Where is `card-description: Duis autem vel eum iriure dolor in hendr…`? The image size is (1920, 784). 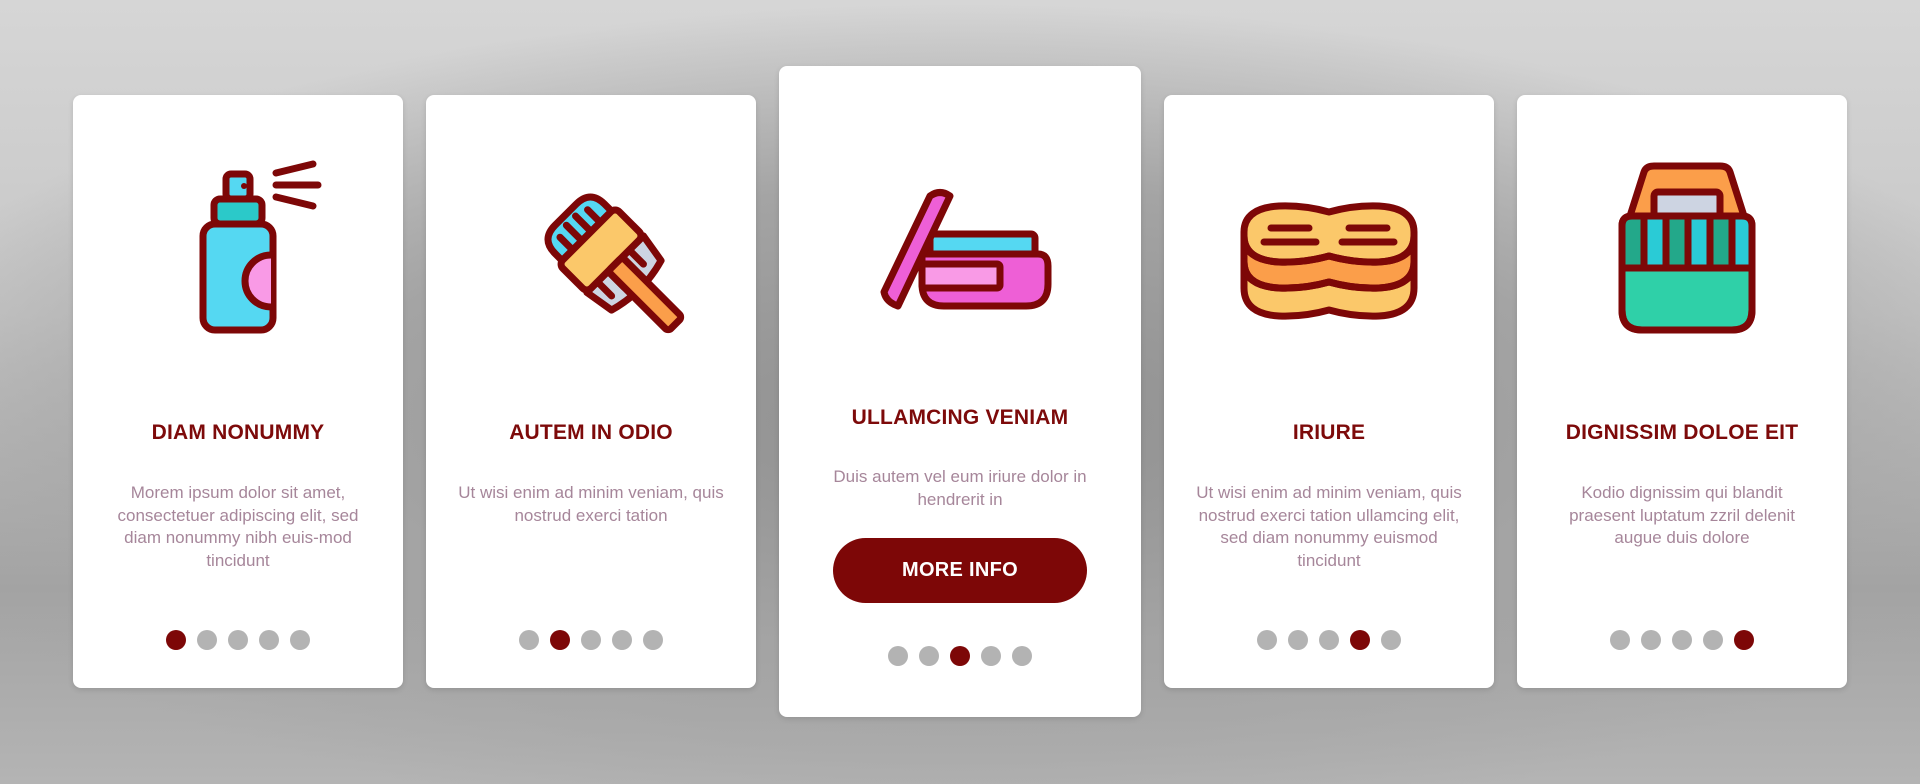 card-description: Duis autem vel eum iriure dolor in hendr… is located at coordinates (960, 488).